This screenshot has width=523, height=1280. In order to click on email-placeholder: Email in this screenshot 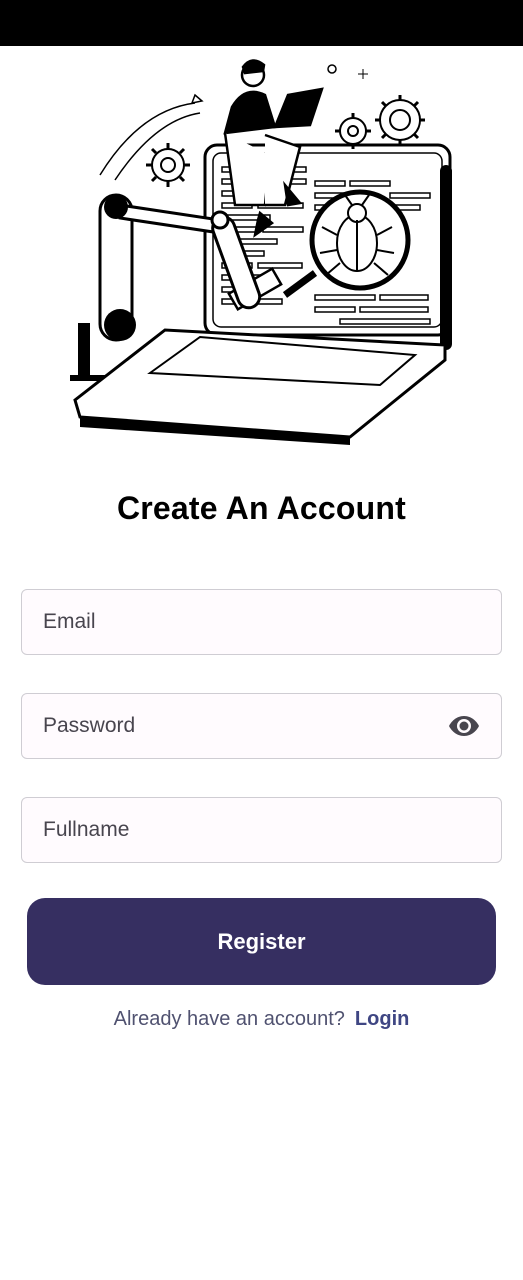, I will do `click(69, 621)`.